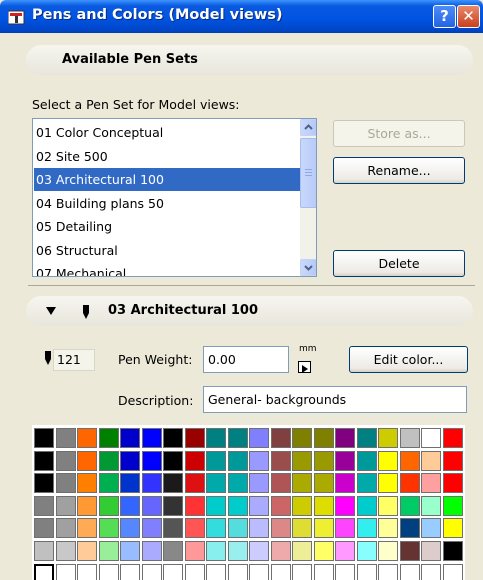 The image size is (483, 580). Describe the element at coordinates (246, 359) in the screenshot. I see `pen-weight-input: 0.00` at that location.